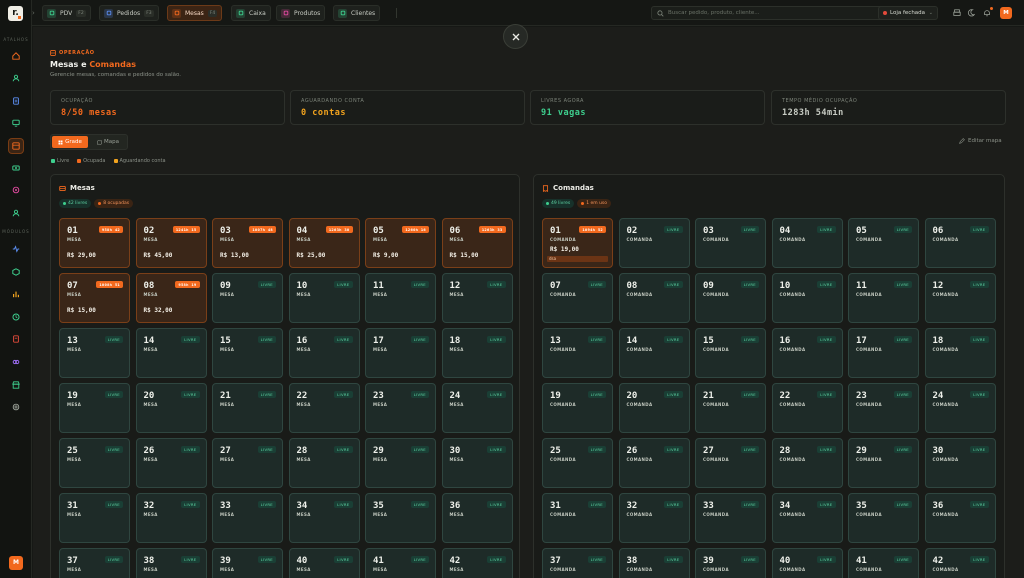 This screenshot has height=578, width=1024. I want to click on tab-card: 36 COMANDA LIVRE, so click(960, 518).